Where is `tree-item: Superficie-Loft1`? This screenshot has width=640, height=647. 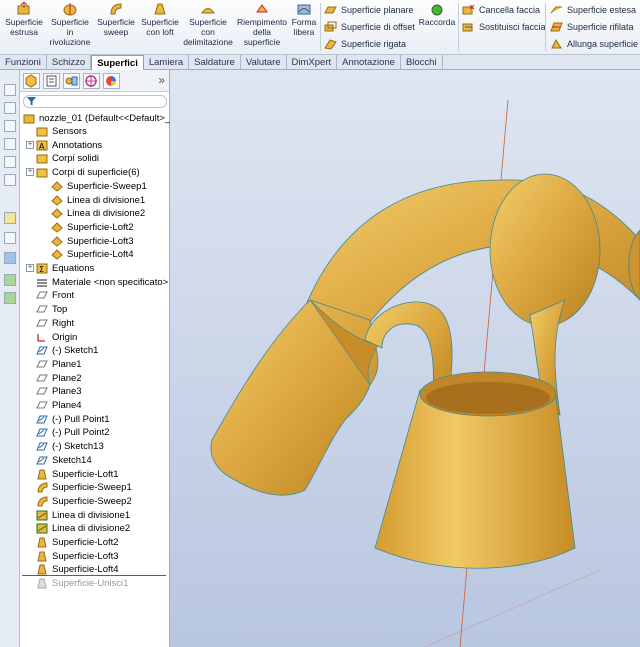 tree-item: Superficie-Loft1 is located at coordinates (77, 474).